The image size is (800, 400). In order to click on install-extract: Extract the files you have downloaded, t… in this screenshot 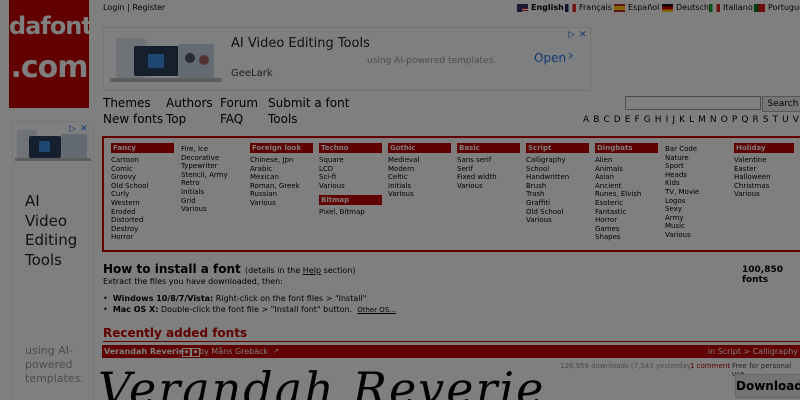, I will do `click(193, 281)`.